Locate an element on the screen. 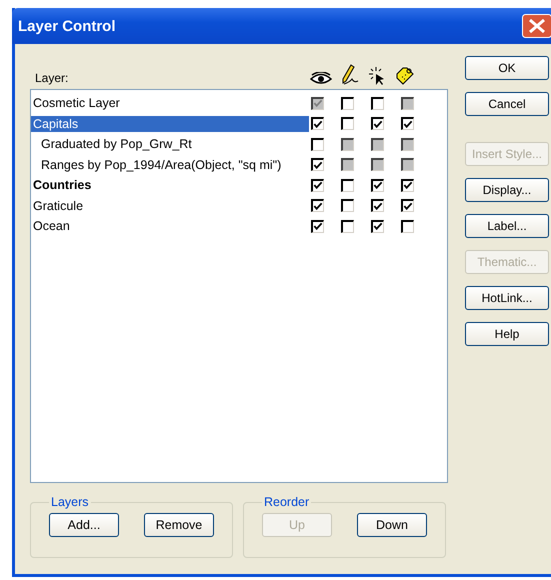  layer-item: Ranges by Pop_1994/Area(Object, "sq mi") is located at coordinates (174, 164).